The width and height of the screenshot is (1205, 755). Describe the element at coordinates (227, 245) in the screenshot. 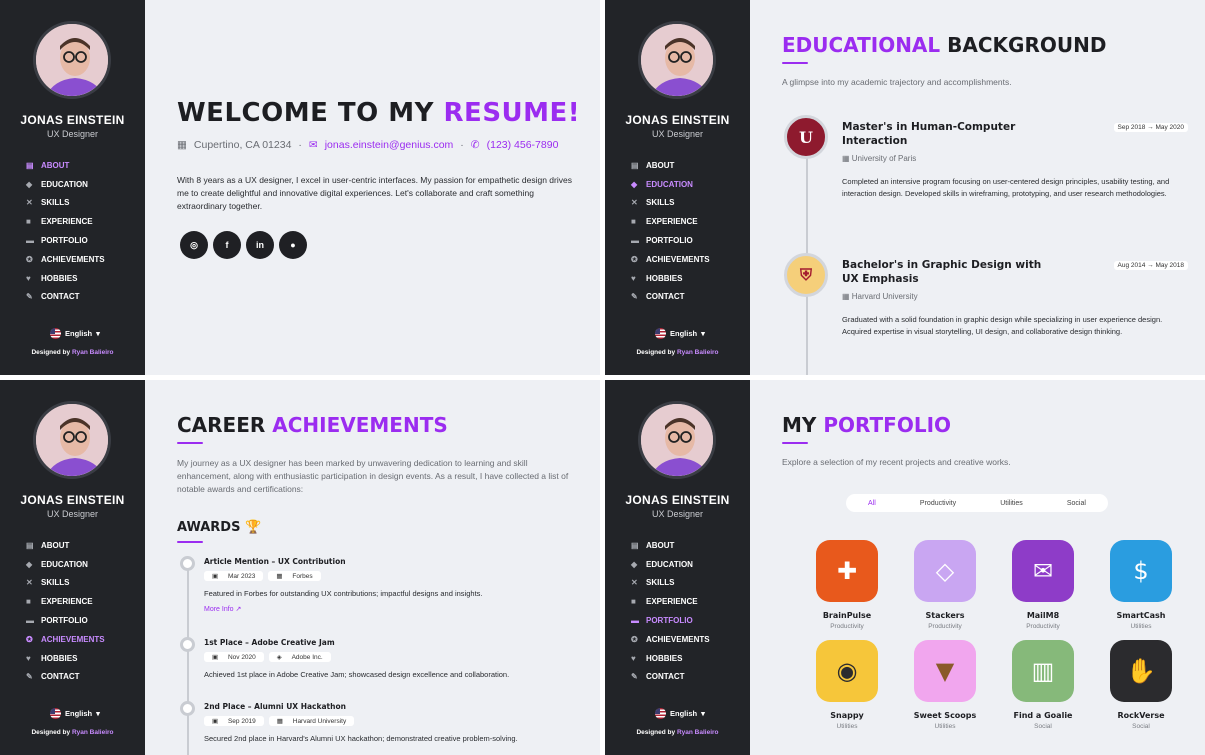

I see `facebook-icon: f` at that location.